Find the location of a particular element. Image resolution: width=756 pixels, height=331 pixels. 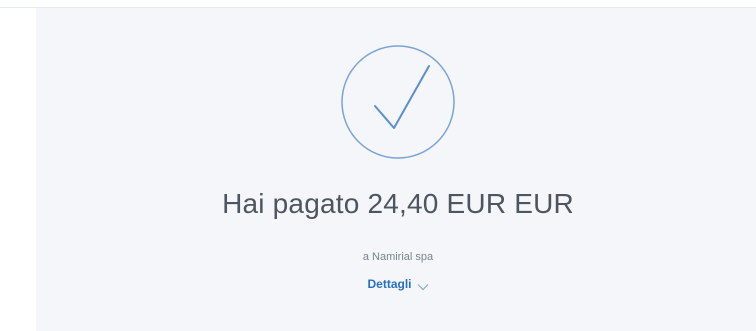

details-toggle-link: Dettagli is located at coordinates (397, 284).